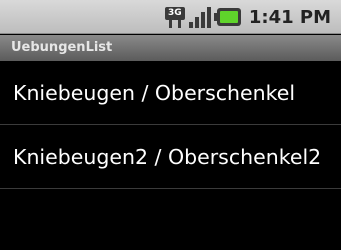 The image size is (341, 250). What do you see at coordinates (174, 24) in the screenshot?
I see `data-activity-arrows` at bounding box center [174, 24].